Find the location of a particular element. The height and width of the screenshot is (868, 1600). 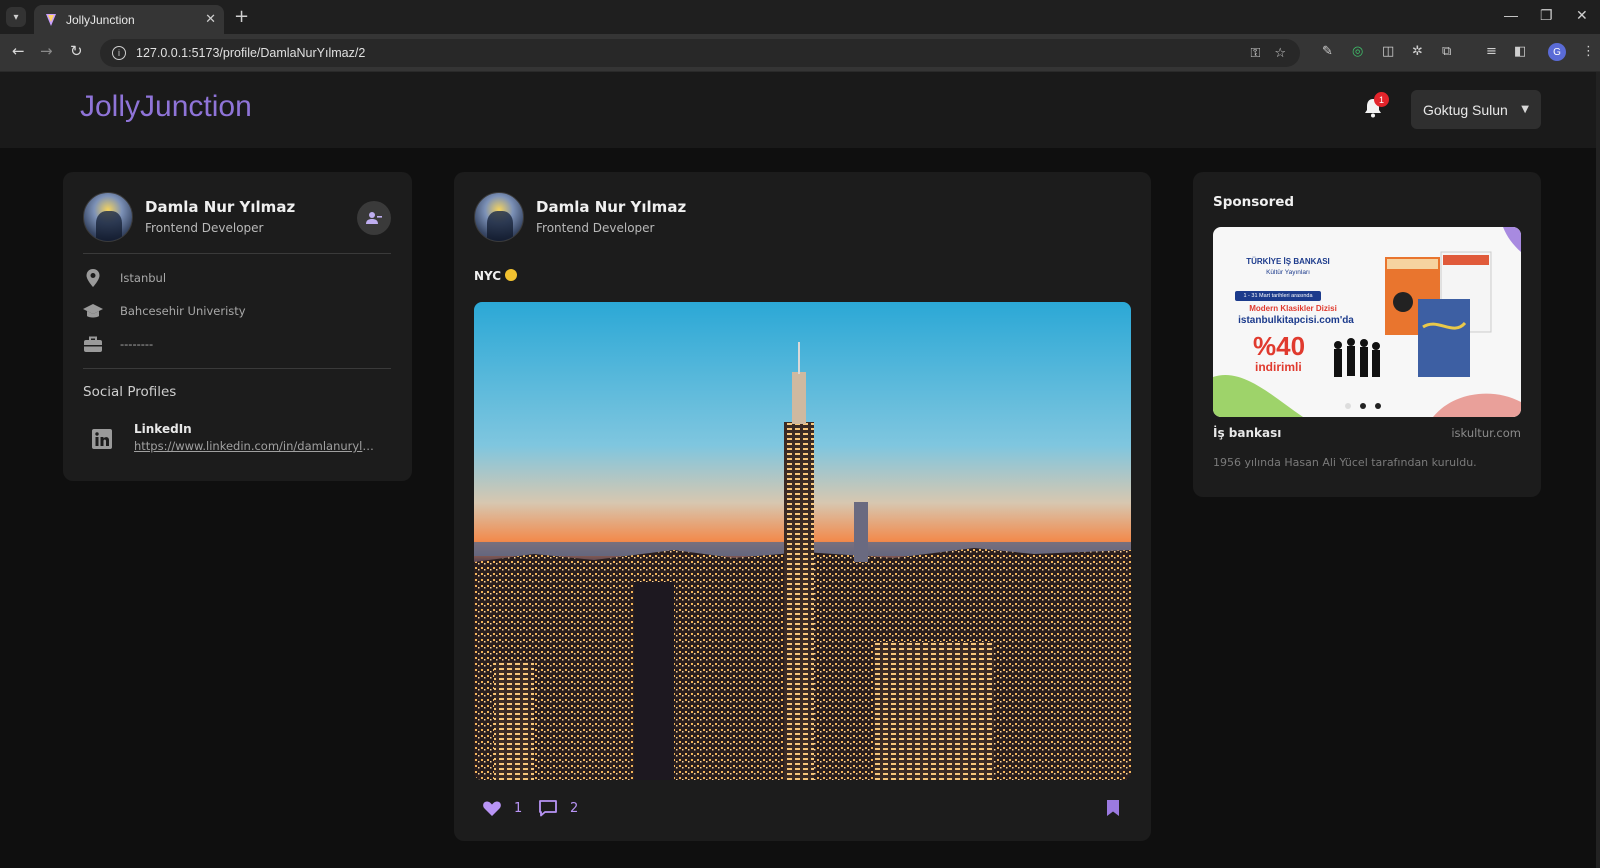

eyedropper-extension-icon: ✎ is located at coordinates (1327, 51).